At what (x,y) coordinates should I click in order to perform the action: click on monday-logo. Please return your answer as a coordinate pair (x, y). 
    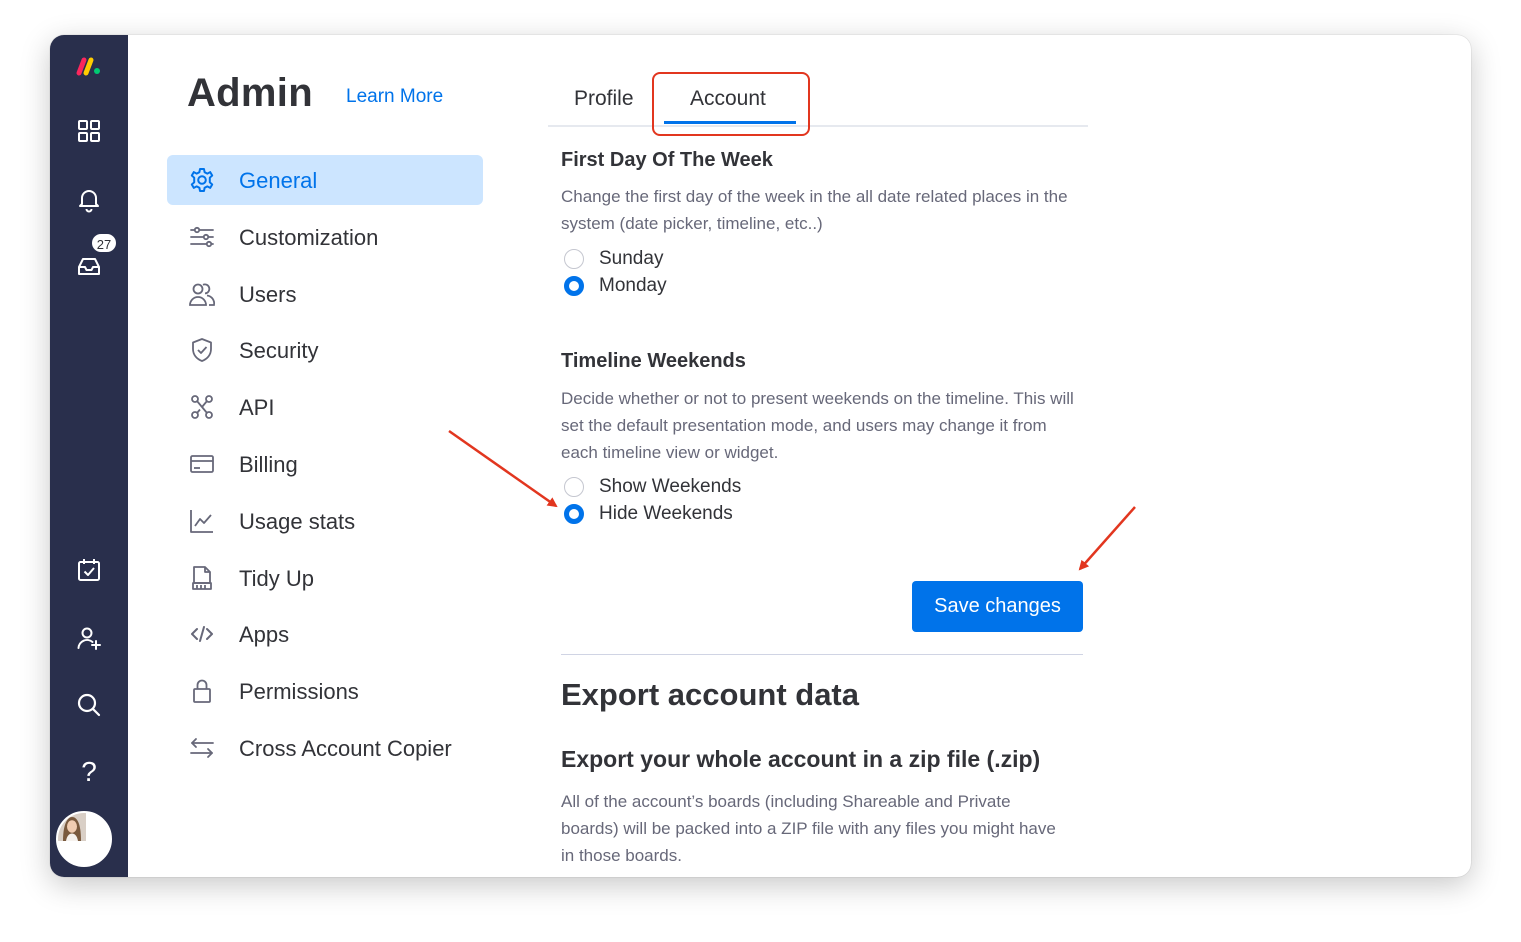
    Looking at the image, I should click on (89, 65).